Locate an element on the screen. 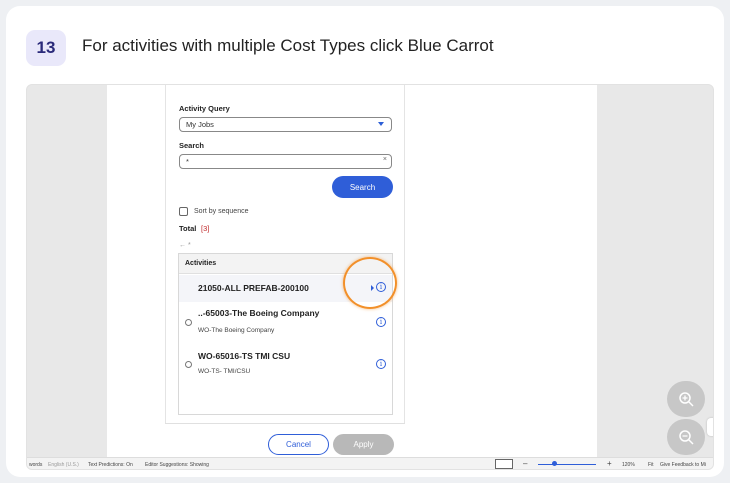 The width and height of the screenshot is (730, 483). back-icon: ← * is located at coordinates (185, 245).